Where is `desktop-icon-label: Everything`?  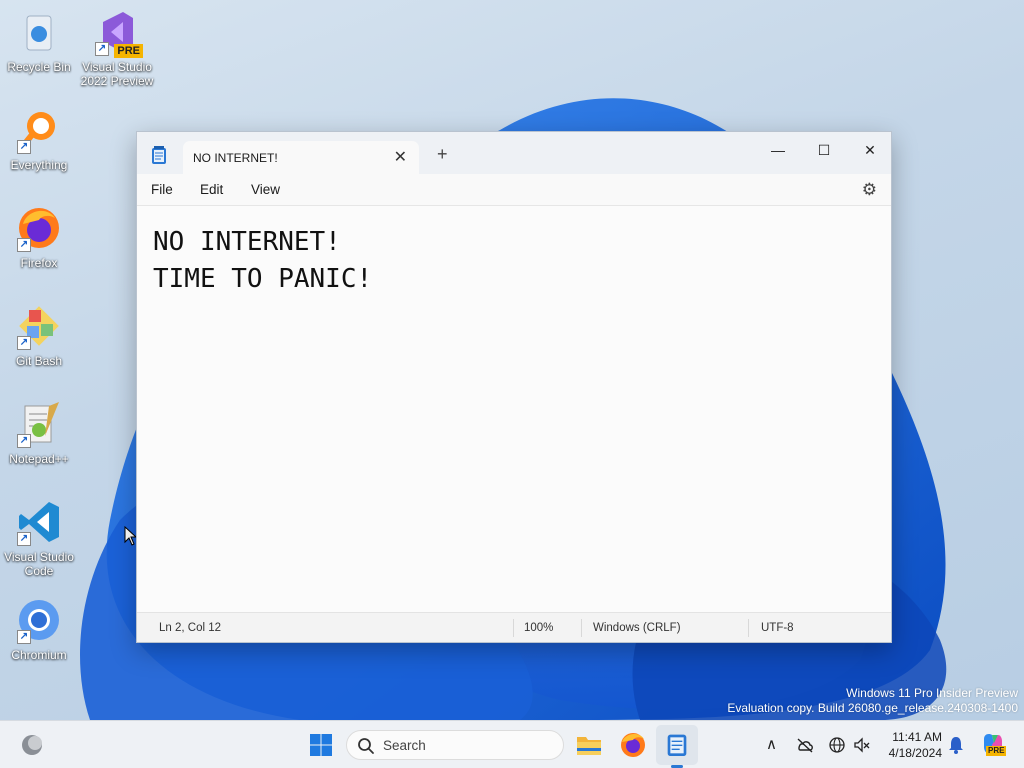
desktop-icon-label: Everything is located at coordinates (39, 165).